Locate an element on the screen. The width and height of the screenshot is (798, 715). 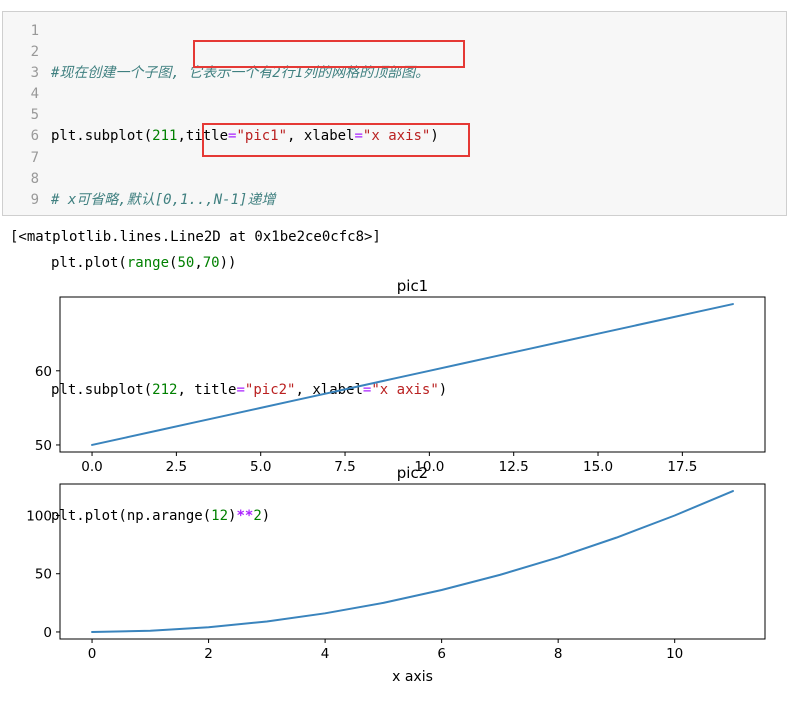
line-number: 9 is located at coordinates (34, 199).